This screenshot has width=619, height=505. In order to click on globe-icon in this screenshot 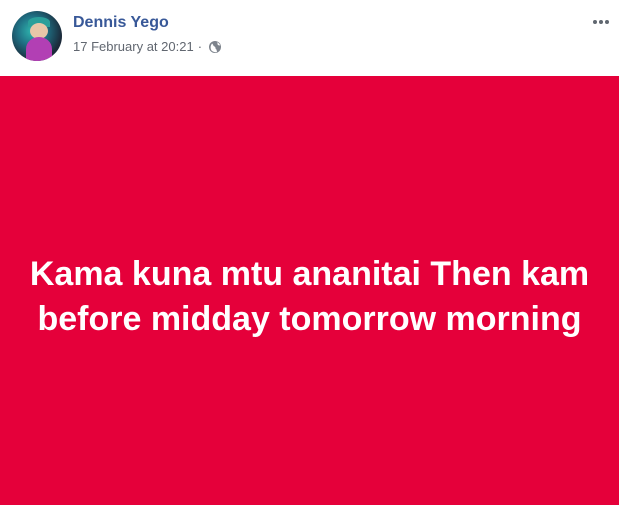, I will do `click(215, 47)`.